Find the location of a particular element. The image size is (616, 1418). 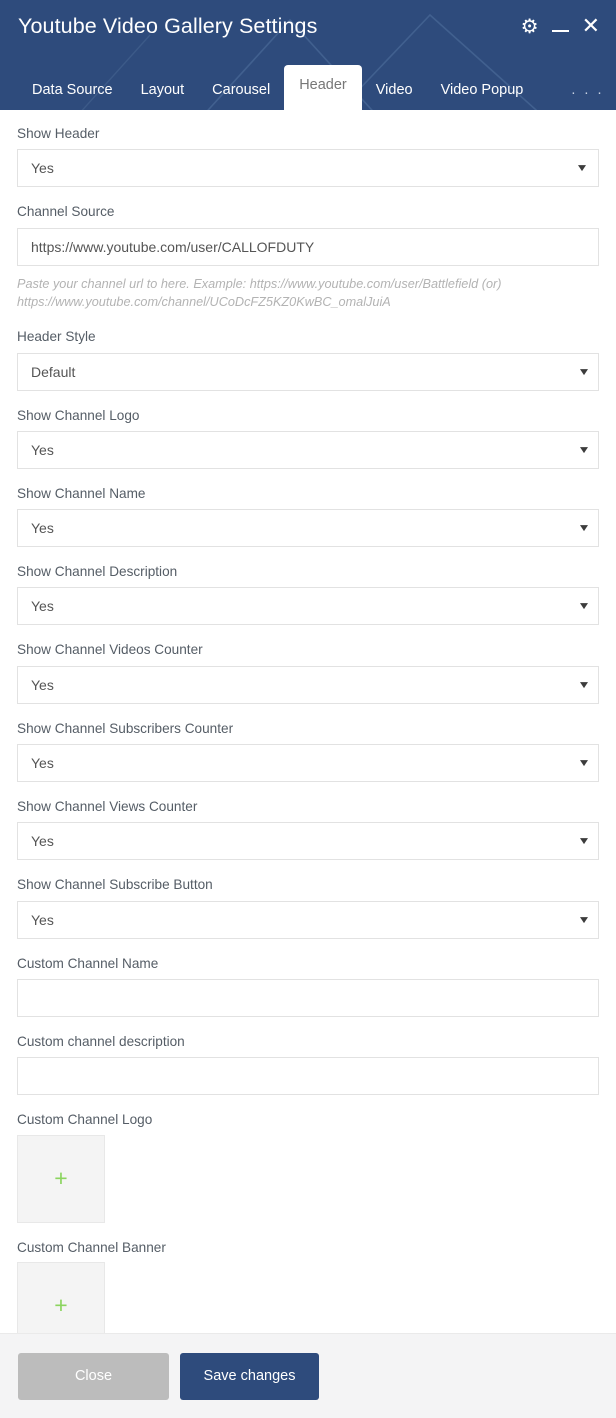

label-show-channel-description: Show Channel Description is located at coordinates (97, 572).